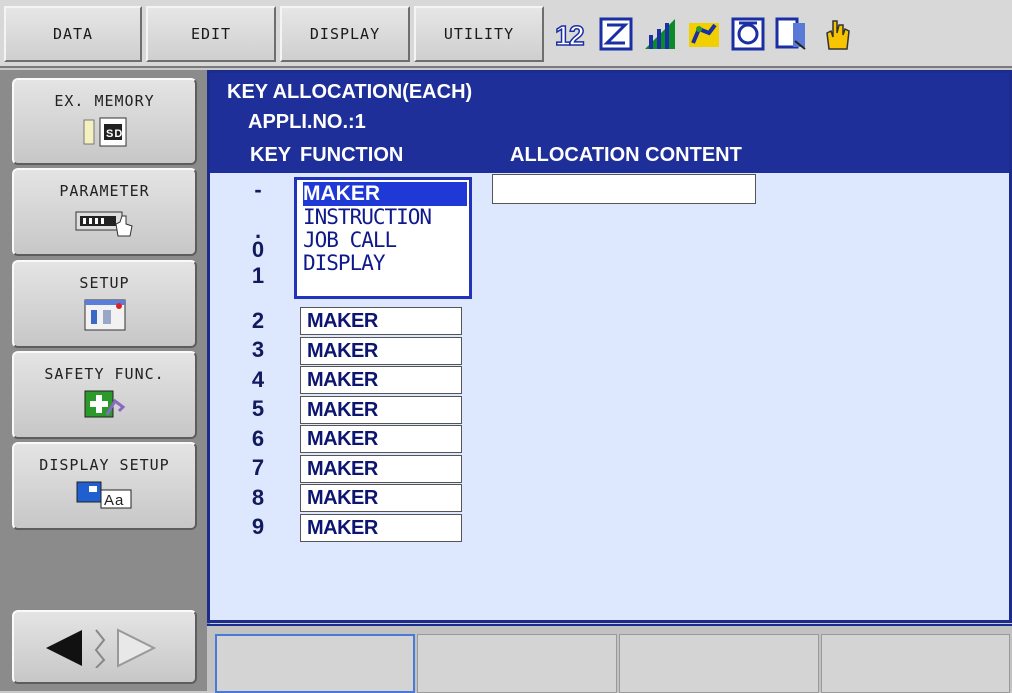 This screenshot has height=693, width=1012. I want to click on sd-card-icon: SD, so click(105, 134).